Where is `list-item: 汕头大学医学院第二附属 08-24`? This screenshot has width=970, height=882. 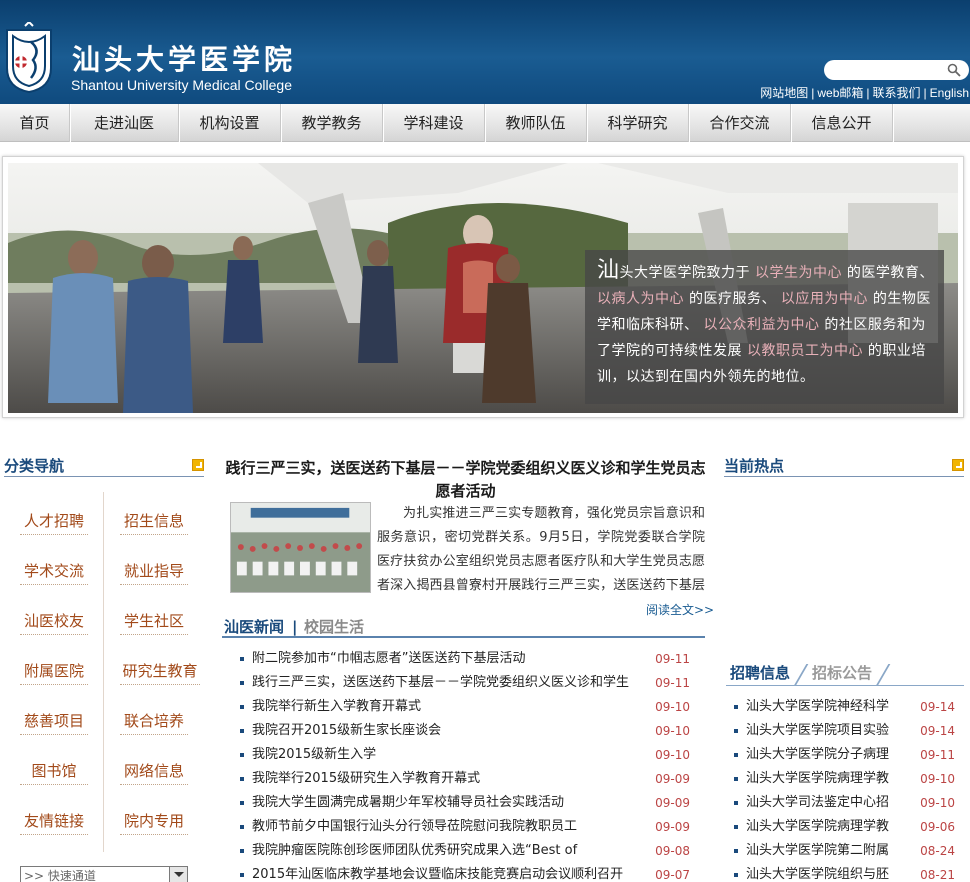 list-item: 汕头大学医学院第二附属 08-24 is located at coordinates (842, 851).